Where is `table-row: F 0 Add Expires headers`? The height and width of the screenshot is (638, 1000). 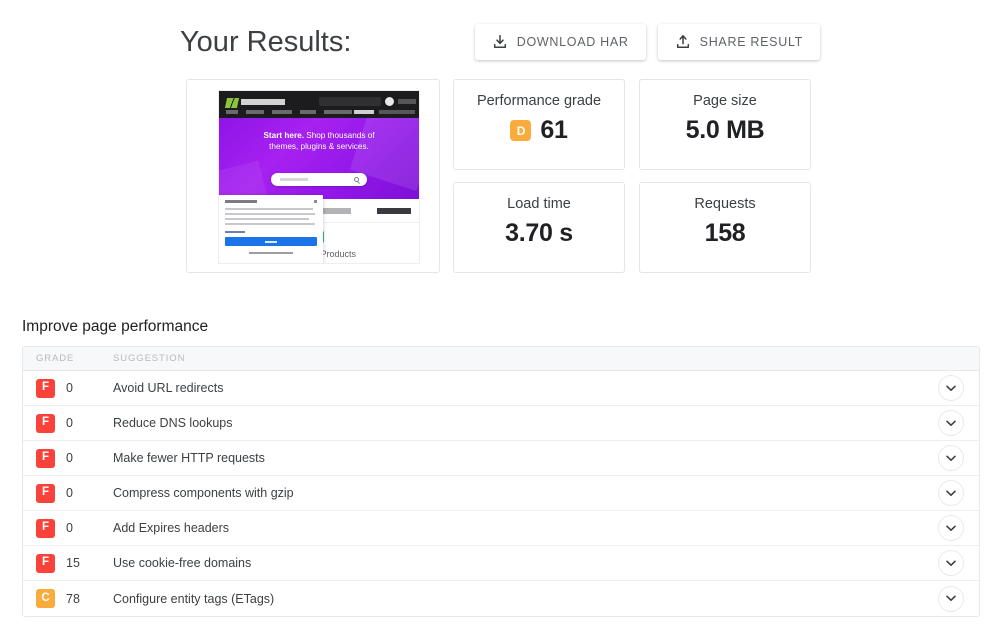
table-row: F 0 Add Expires headers is located at coordinates (501, 528).